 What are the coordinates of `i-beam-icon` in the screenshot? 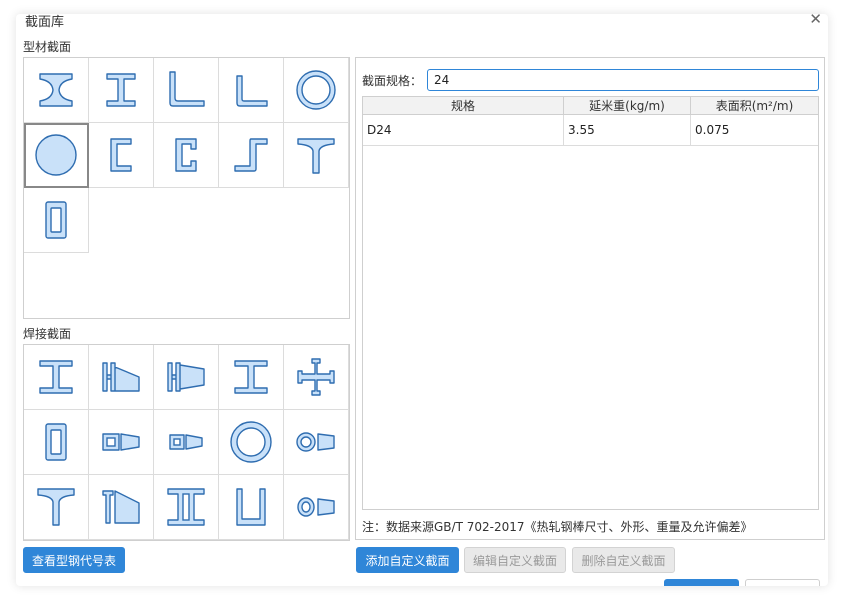 It's located at (56, 90).